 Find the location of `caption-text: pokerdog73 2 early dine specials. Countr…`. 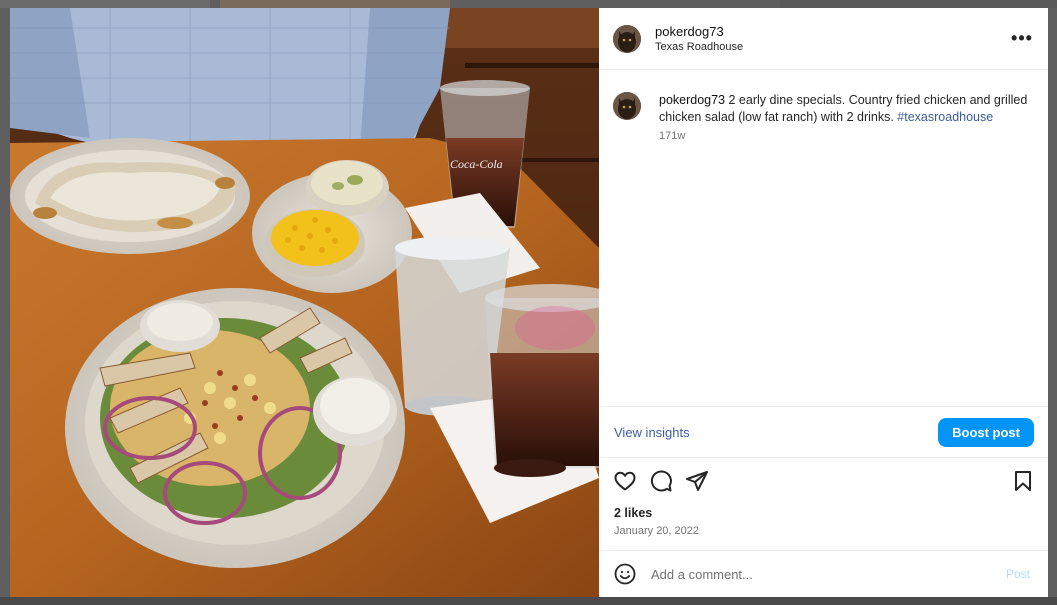

caption-text: pokerdog73 2 early dine specials. Countr… is located at coordinates (846, 109).